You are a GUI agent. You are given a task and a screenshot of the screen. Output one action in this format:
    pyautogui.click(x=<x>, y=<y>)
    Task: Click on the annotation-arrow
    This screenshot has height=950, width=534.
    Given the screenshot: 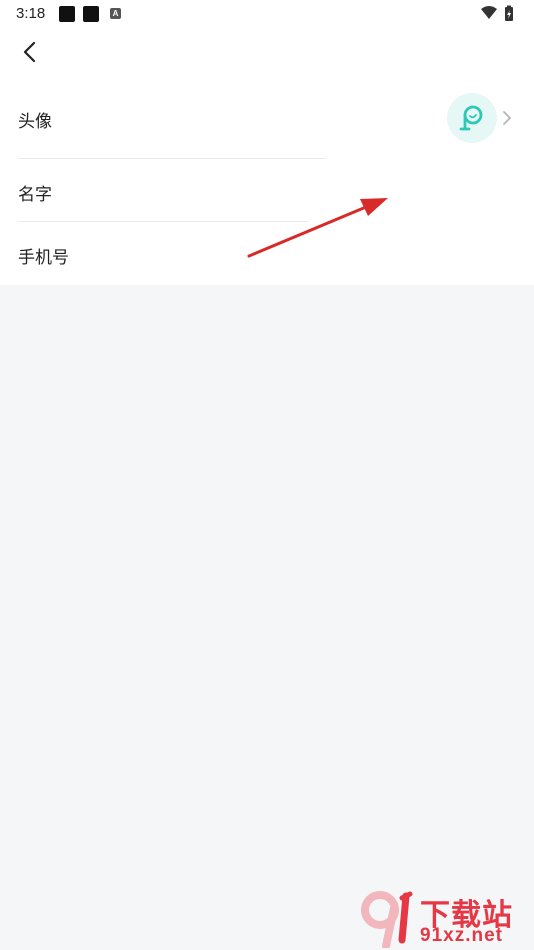 What is the action you would take?
    pyautogui.click(x=317, y=228)
    